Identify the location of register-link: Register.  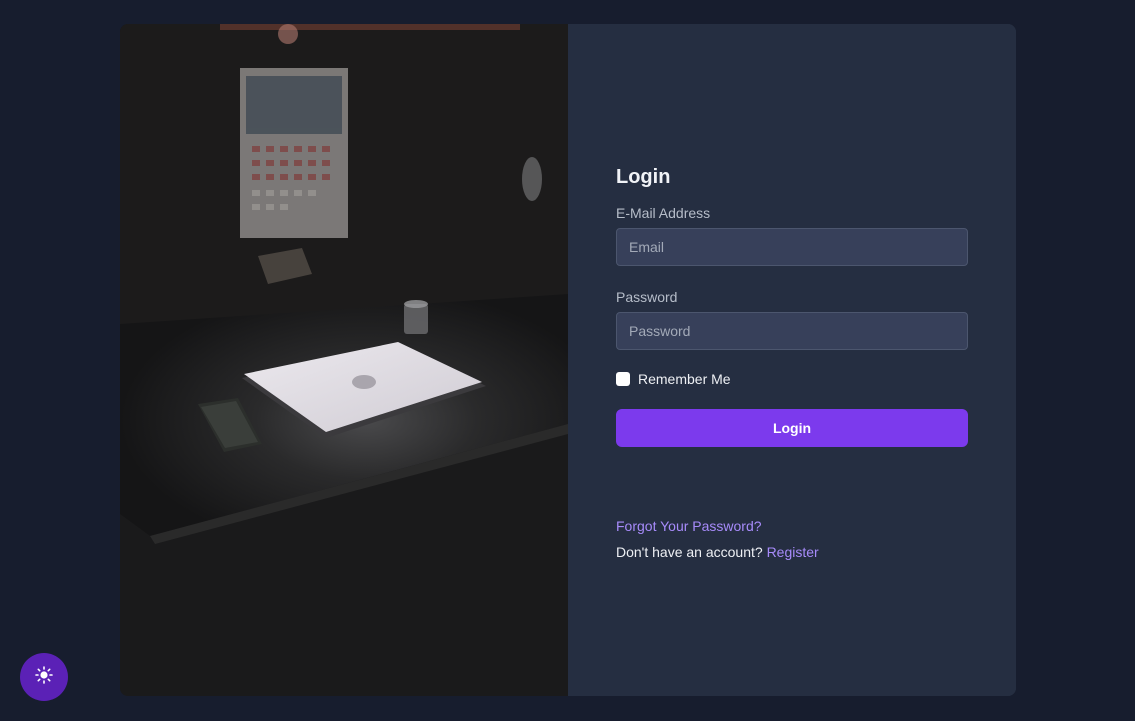
(793, 552).